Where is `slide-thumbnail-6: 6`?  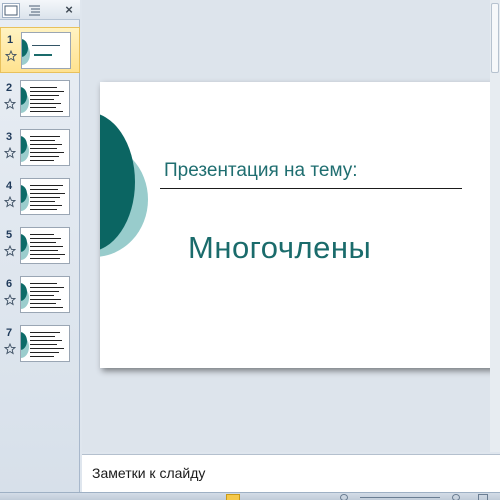
slide-thumbnail-6: 6 is located at coordinates (40, 295).